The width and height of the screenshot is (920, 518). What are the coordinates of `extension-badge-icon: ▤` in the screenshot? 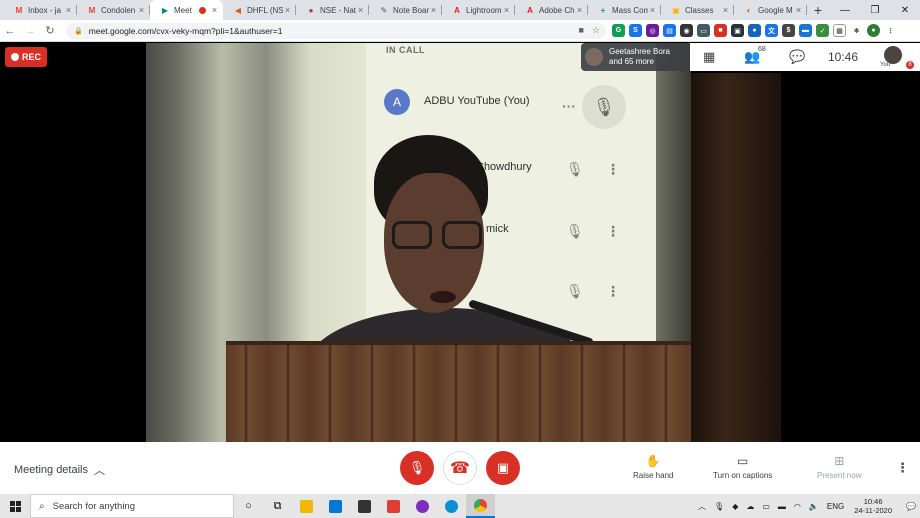 It's located at (669, 30).